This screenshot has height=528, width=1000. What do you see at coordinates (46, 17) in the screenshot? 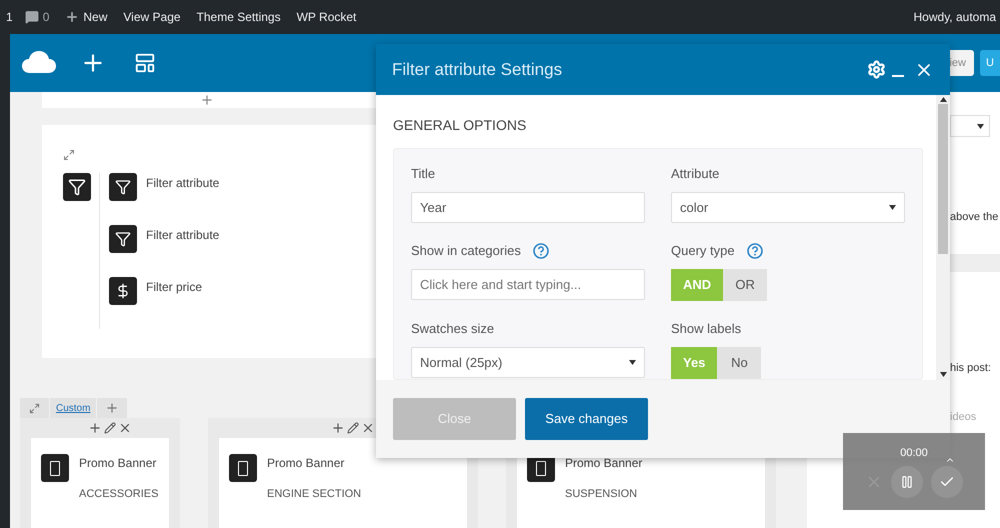
I see `comment-count: 0` at bounding box center [46, 17].